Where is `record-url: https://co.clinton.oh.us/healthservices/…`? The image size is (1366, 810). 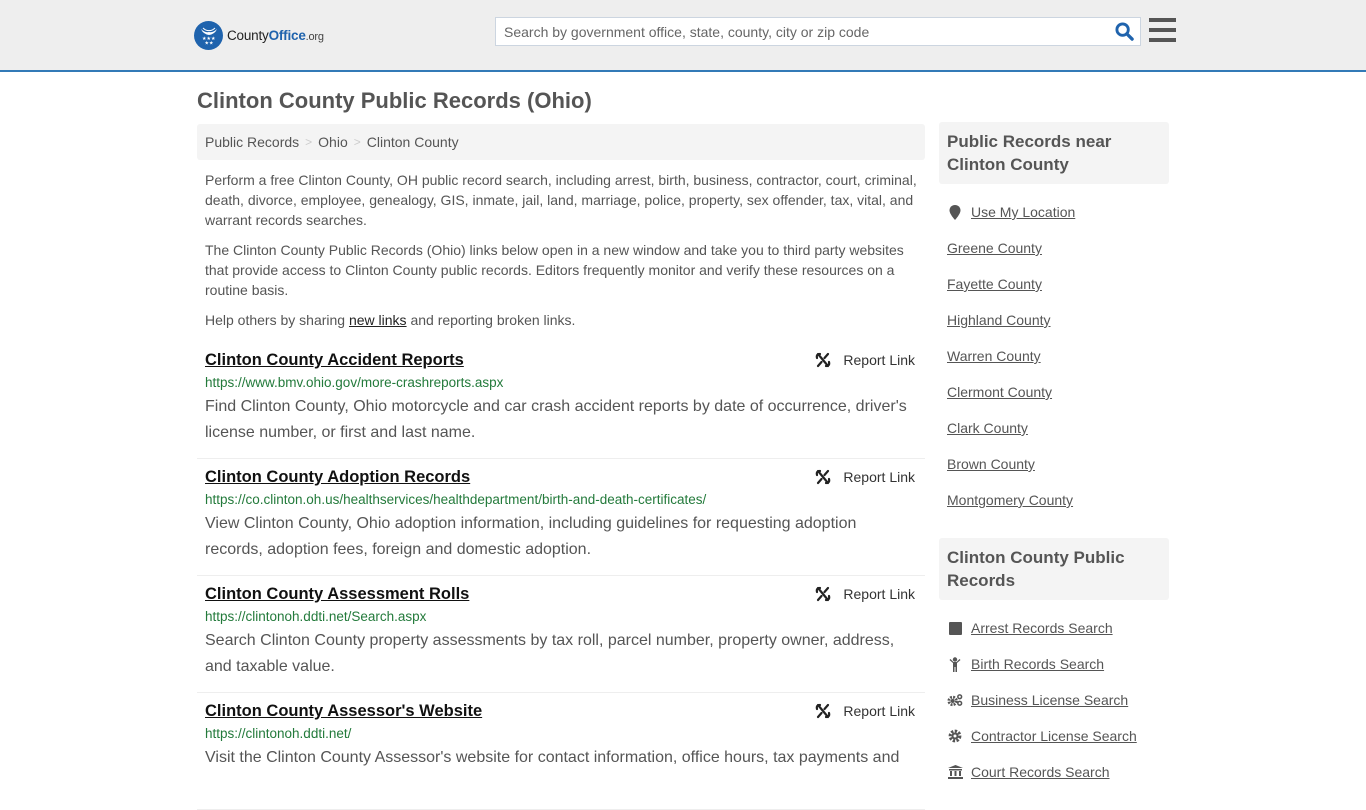 record-url: https://co.clinton.oh.us/healthservices/… is located at coordinates (561, 500).